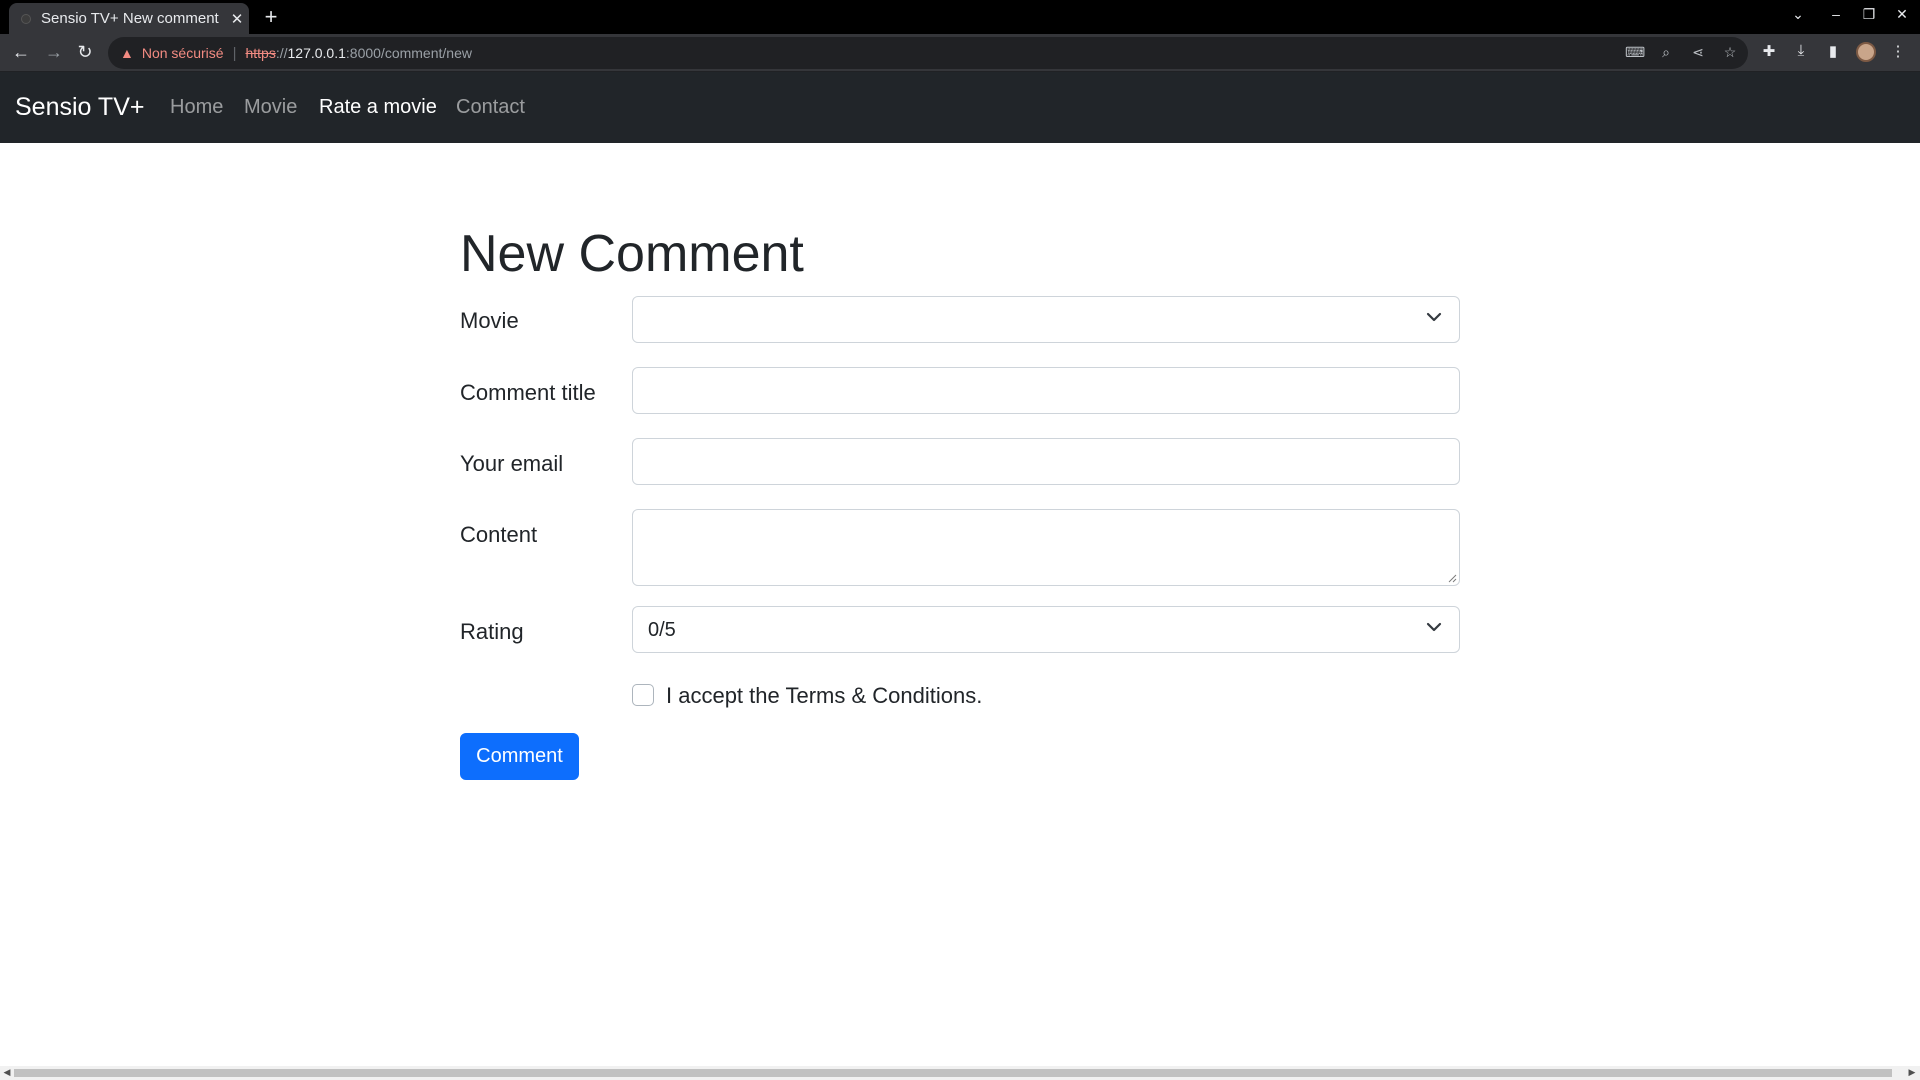 The height and width of the screenshot is (1080, 1920). Describe the element at coordinates (54, 52) in the screenshot. I see `forward-icon: →` at that location.